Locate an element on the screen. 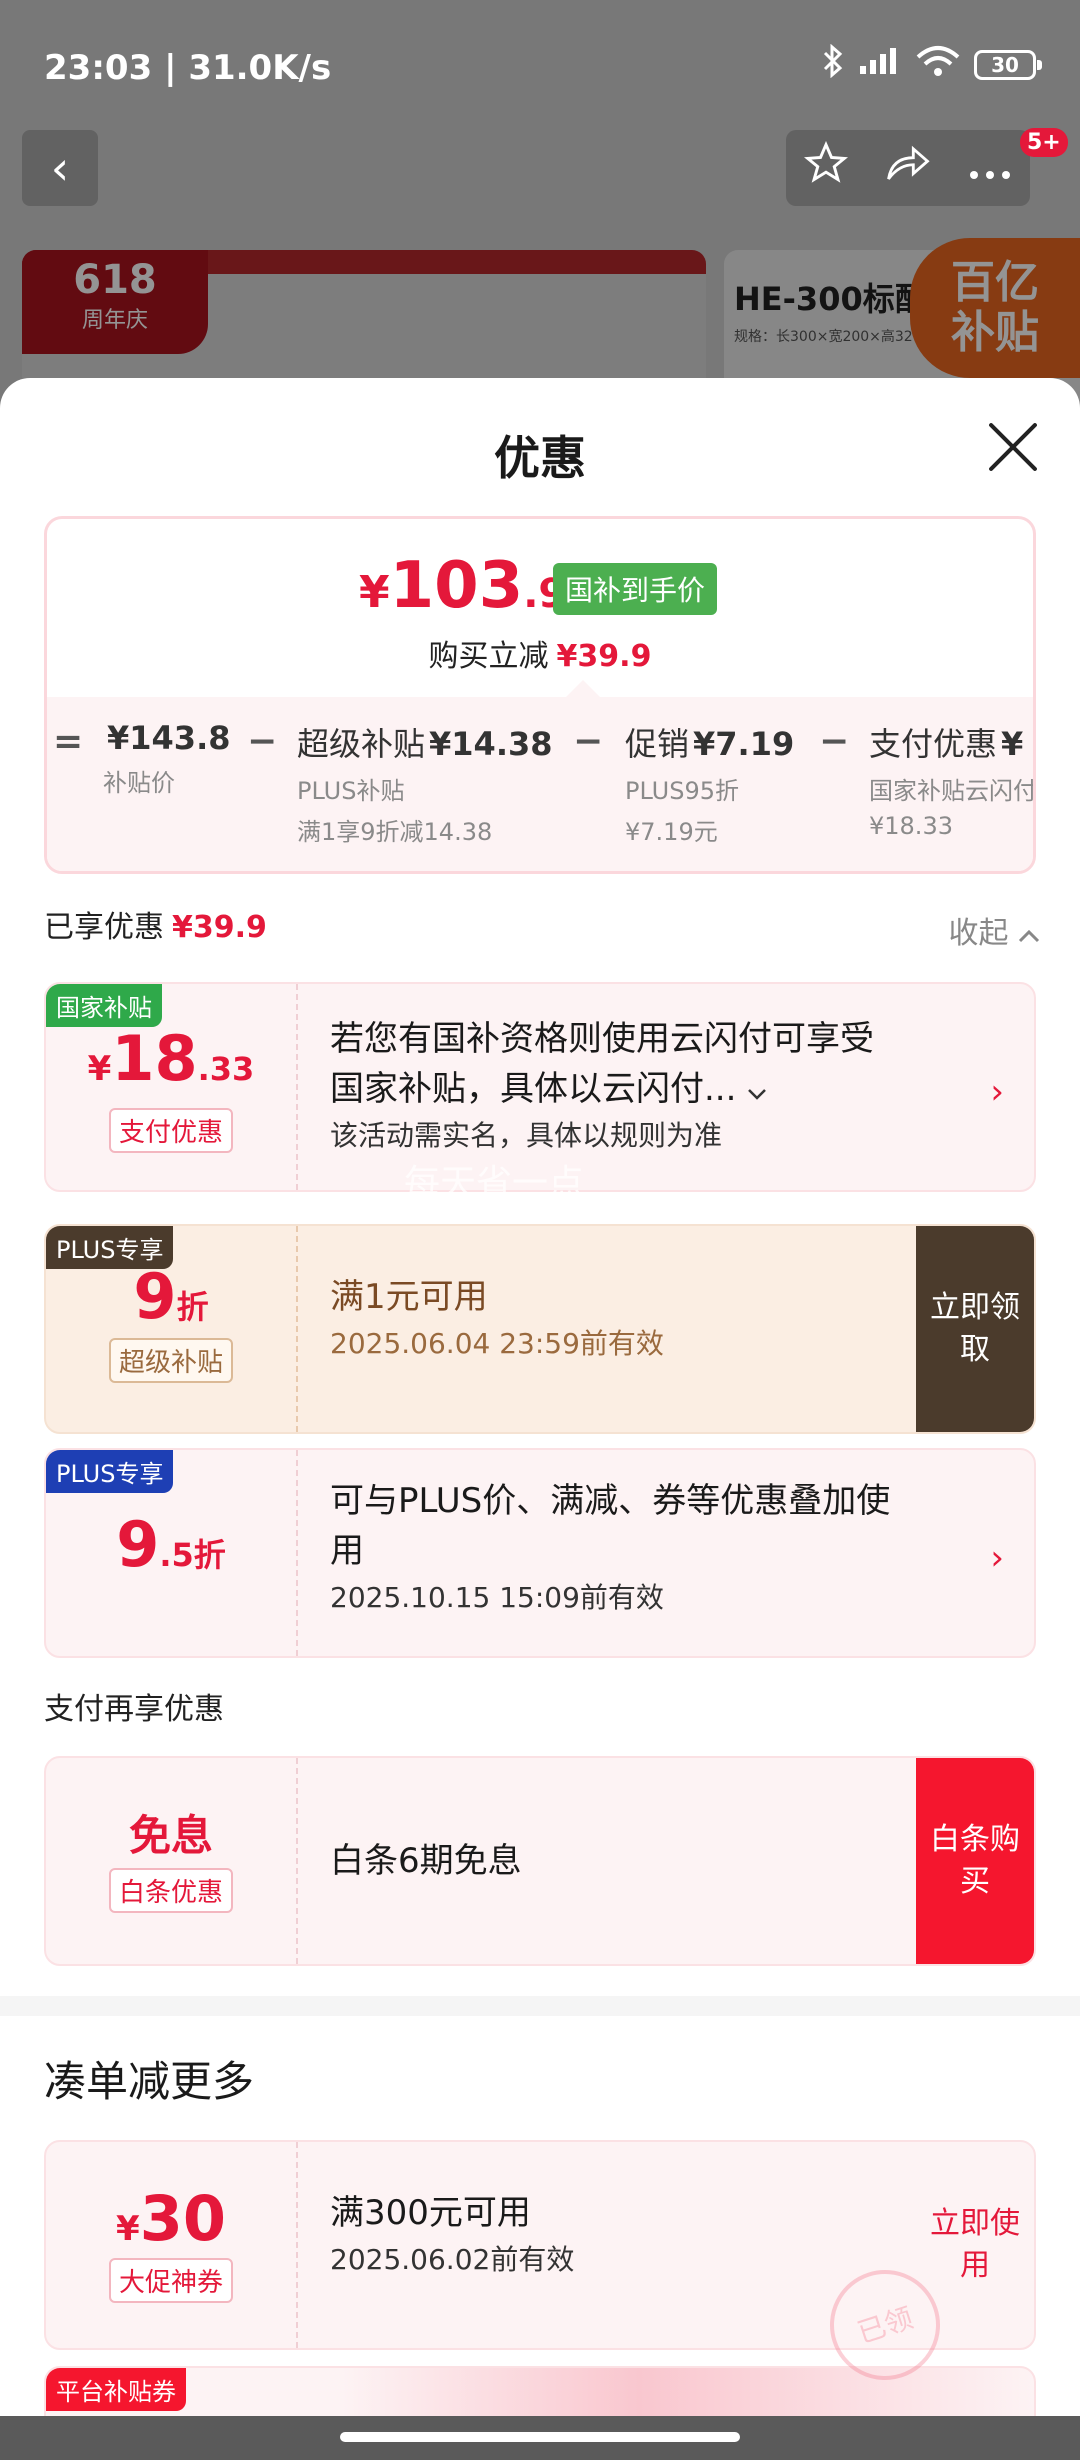 This screenshot has height=2460, width=1080. coupon-chip: 大促神券 is located at coordinates (171, 2280).